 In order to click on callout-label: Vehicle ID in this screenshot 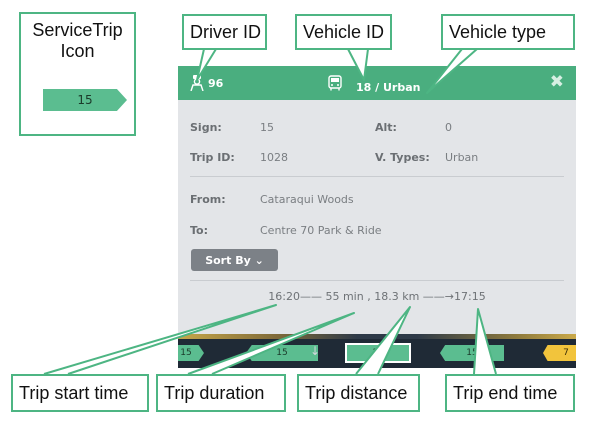, I will do `click(344, 32)`.